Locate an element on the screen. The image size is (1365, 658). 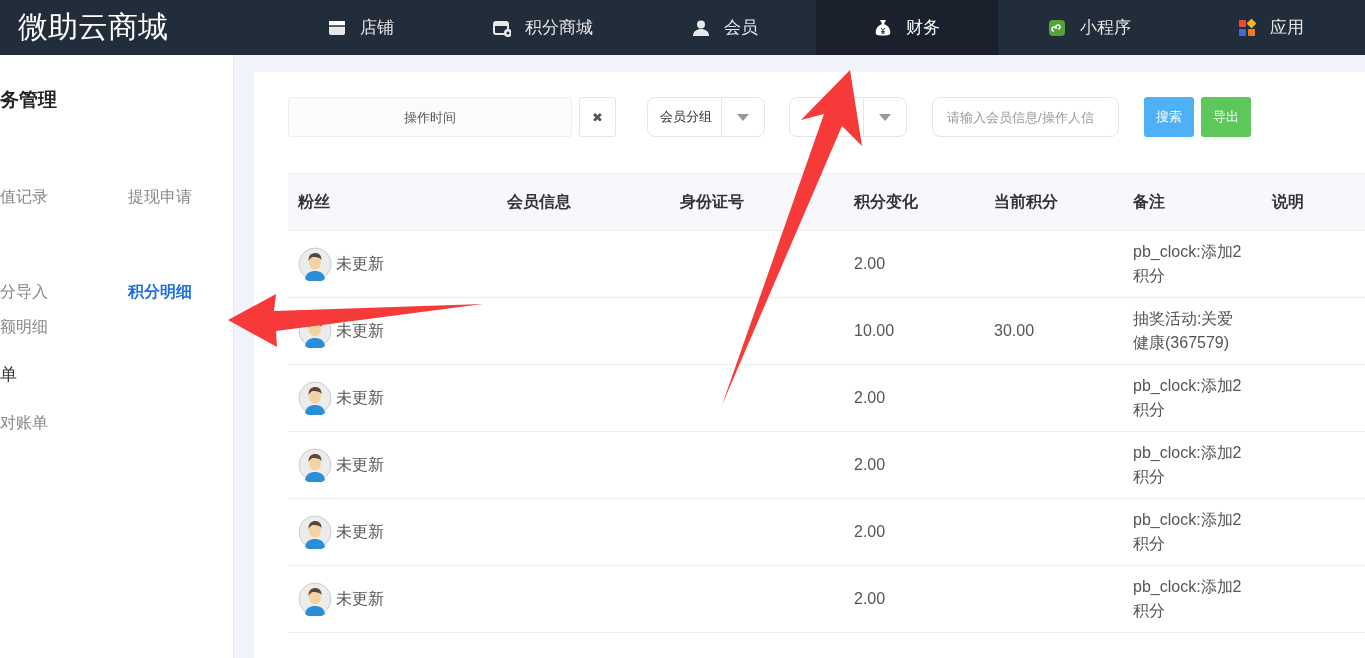
nav-tab: 财务 is located at coordinates (907, 27).